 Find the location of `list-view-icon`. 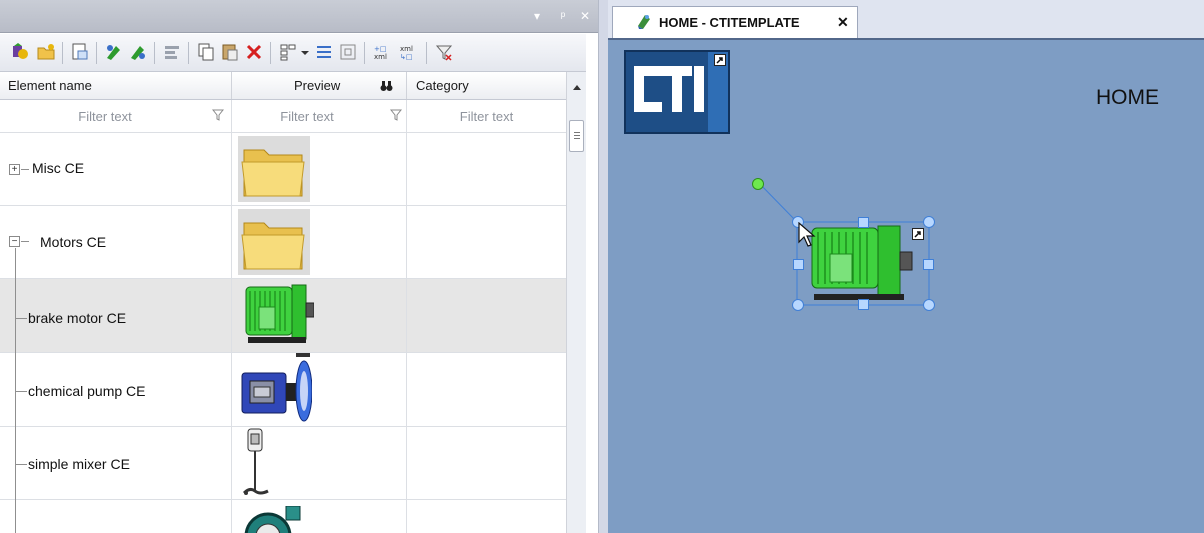

list-view-icon is located at coordinates (324, 52).